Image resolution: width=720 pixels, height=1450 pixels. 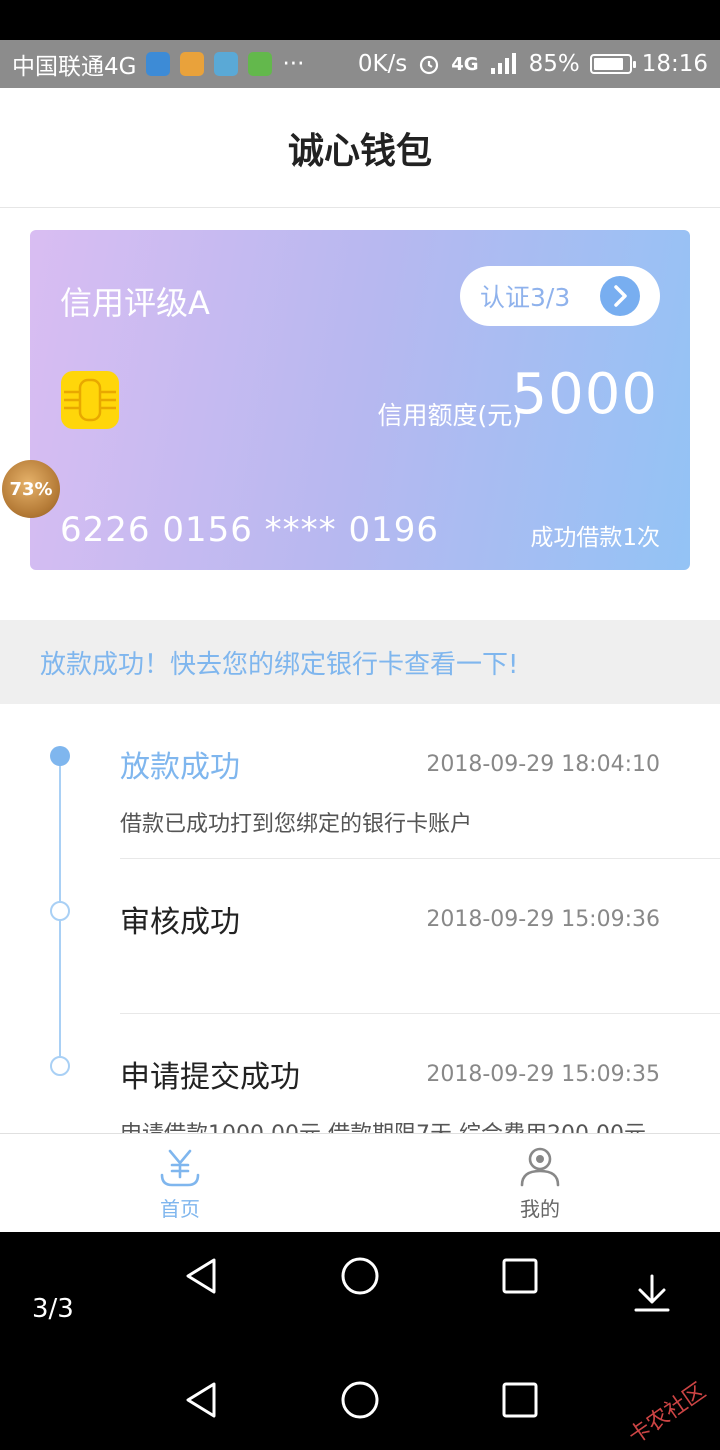 I want to click on loan-notice-text: 放款成功！快去您的绑定银行卡查看一下!, so click(x=279, y=664).